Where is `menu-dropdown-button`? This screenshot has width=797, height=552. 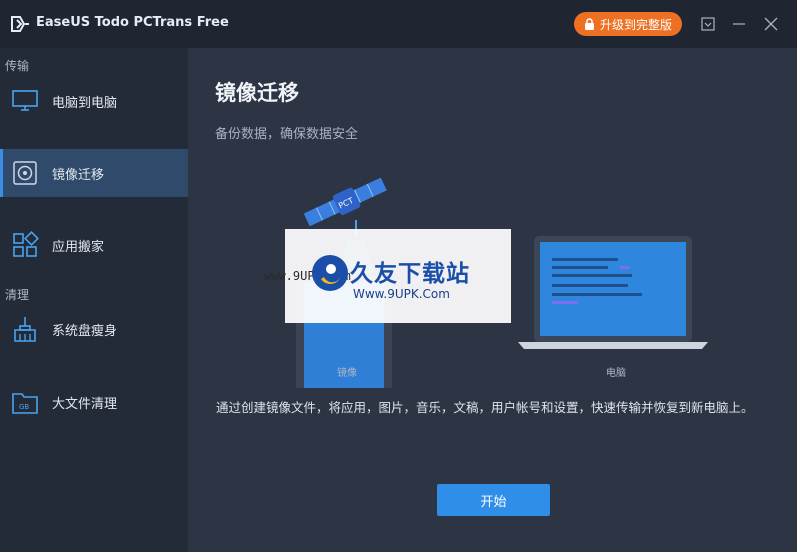
menu-dropdown-button is located at coordinates (708, 24).